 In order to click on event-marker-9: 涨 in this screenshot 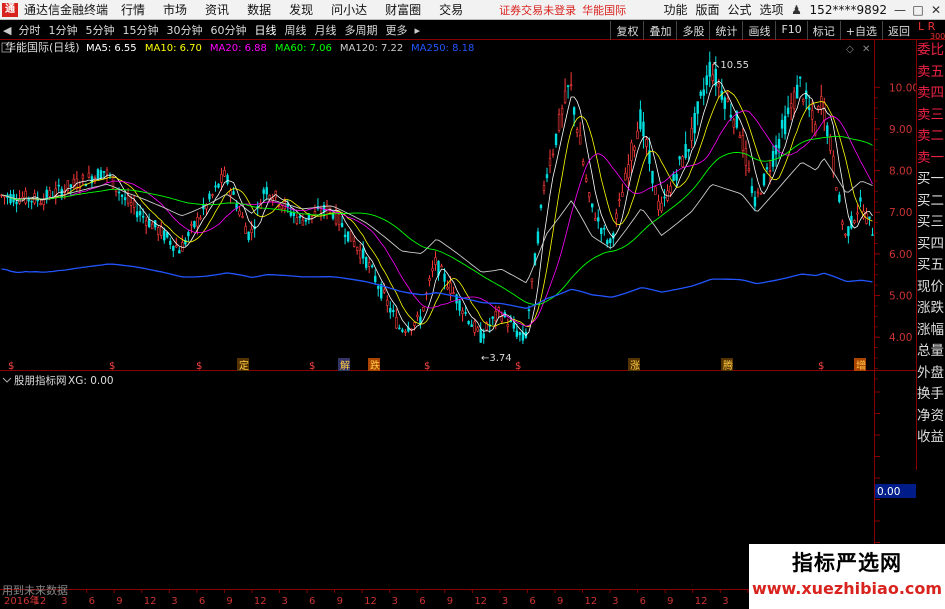, I will do `click(635, 366)`.